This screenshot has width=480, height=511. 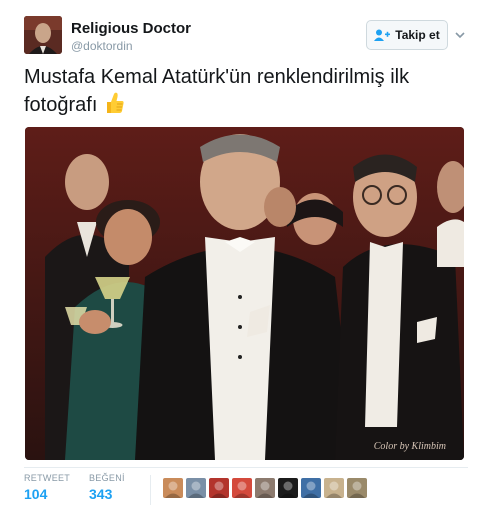 I want to click on like-stat: BEĞENİ 343, so click(x=107, y=487).